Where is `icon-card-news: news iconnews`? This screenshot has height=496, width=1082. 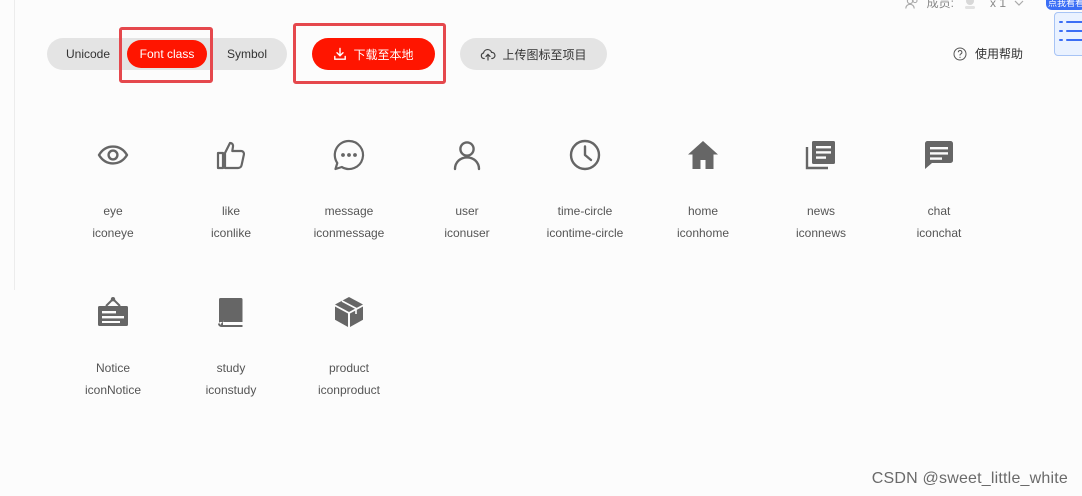
icon-card-news: news iconnews is located at coordinates (821, 190).